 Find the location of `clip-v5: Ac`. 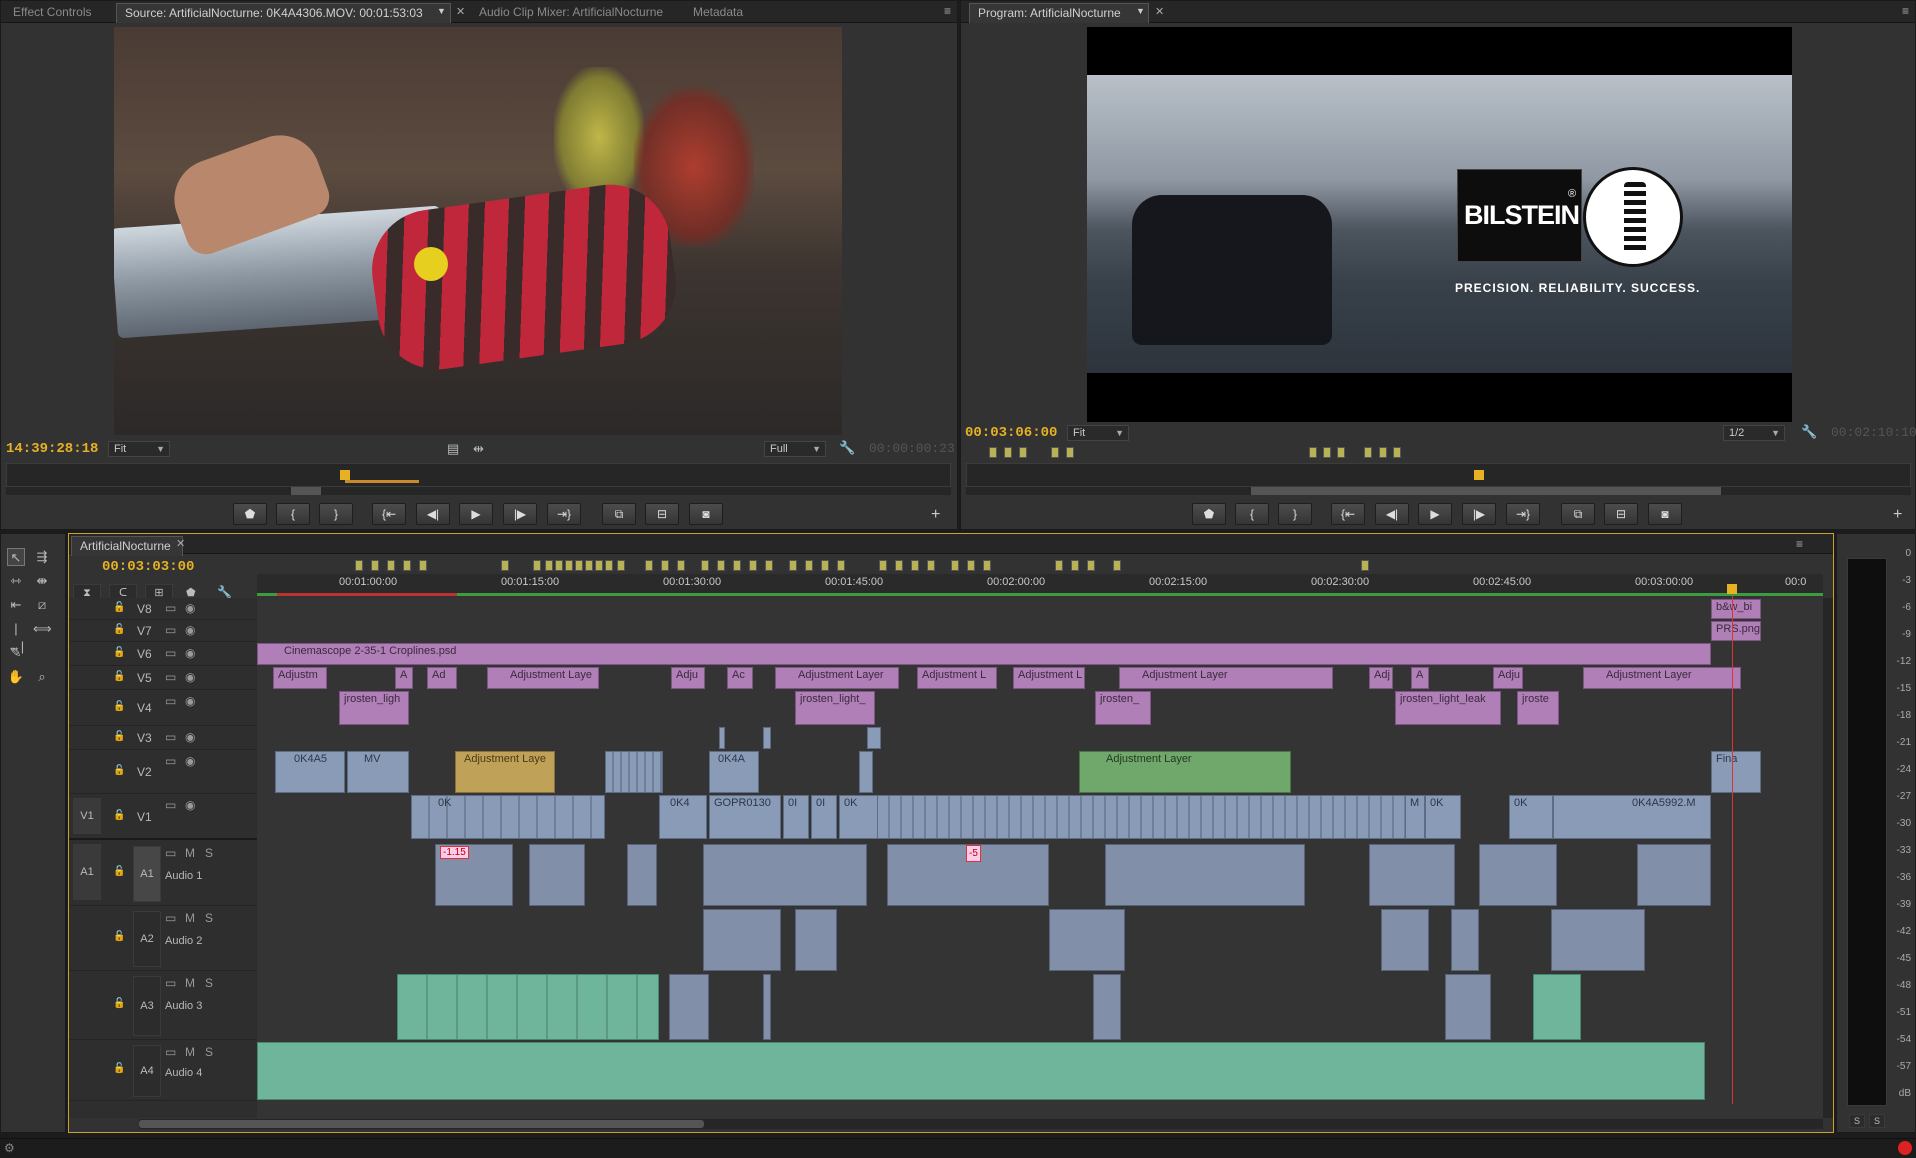

clip-v5: Ac is located at coordinates (740, 678).